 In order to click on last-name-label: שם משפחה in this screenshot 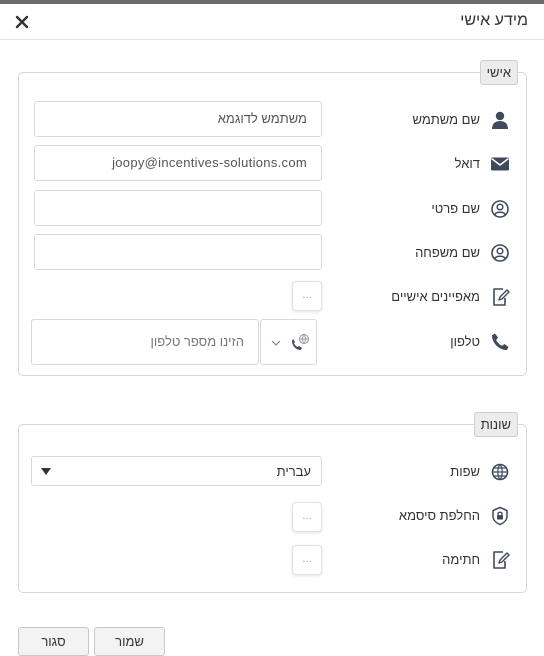, I will do `click(447, 252)`.